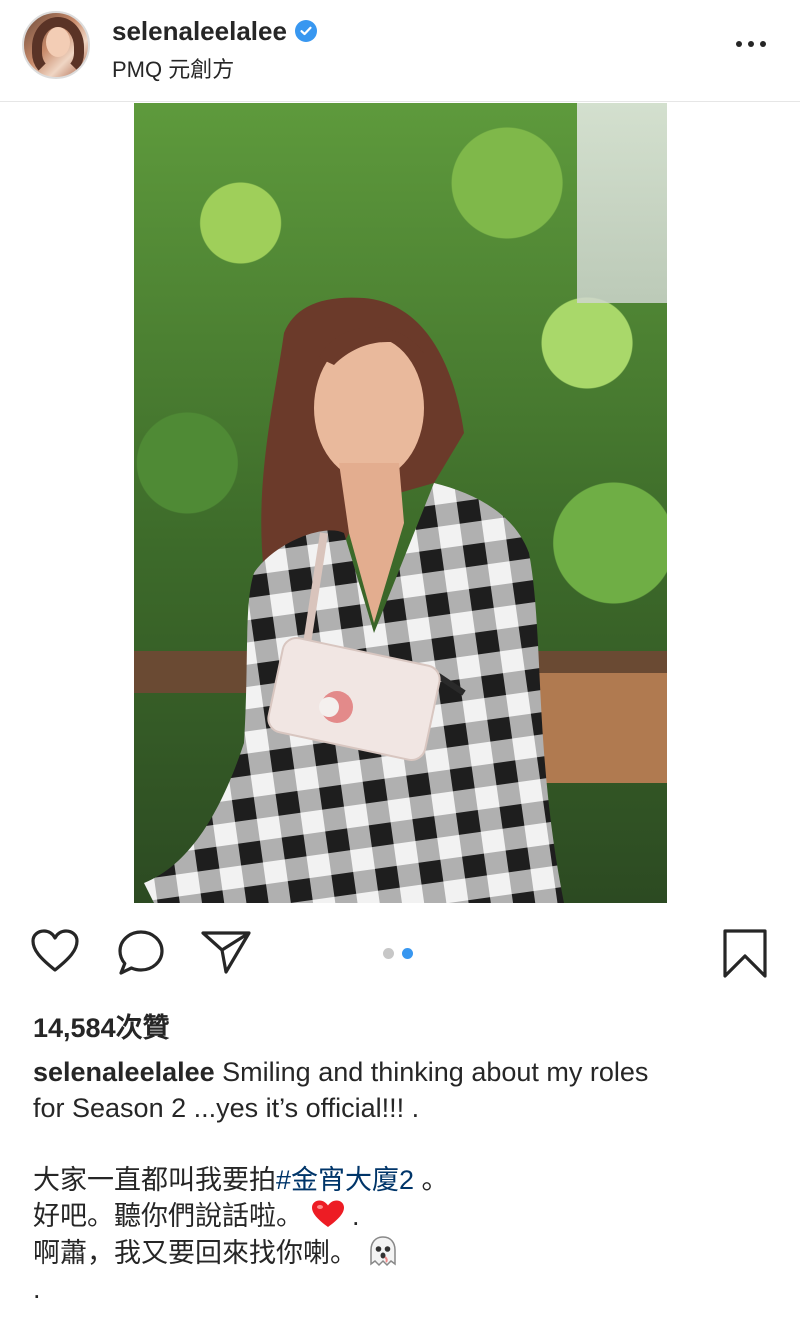 The width and height of the screenshot is (800, 1338). Describe the element at coordinates (56, 45) in the screenshot. I see `avatar` at that location.